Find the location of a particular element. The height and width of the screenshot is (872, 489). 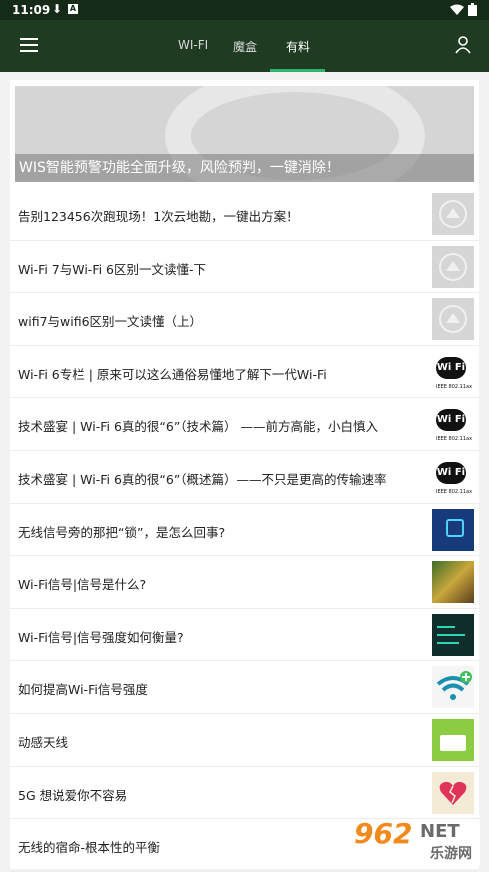

list-item: 无线信号旁的那把“锁”，是怎么回事? is located at coordinates (244, 530).